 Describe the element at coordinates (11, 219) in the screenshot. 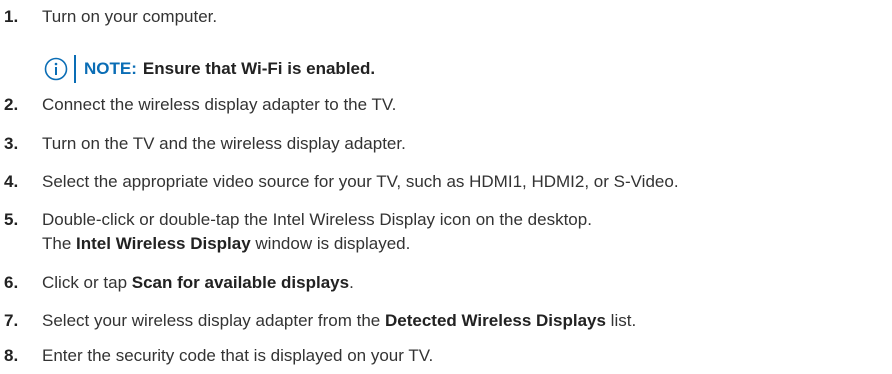

I see `step-number: 5.` at that location.